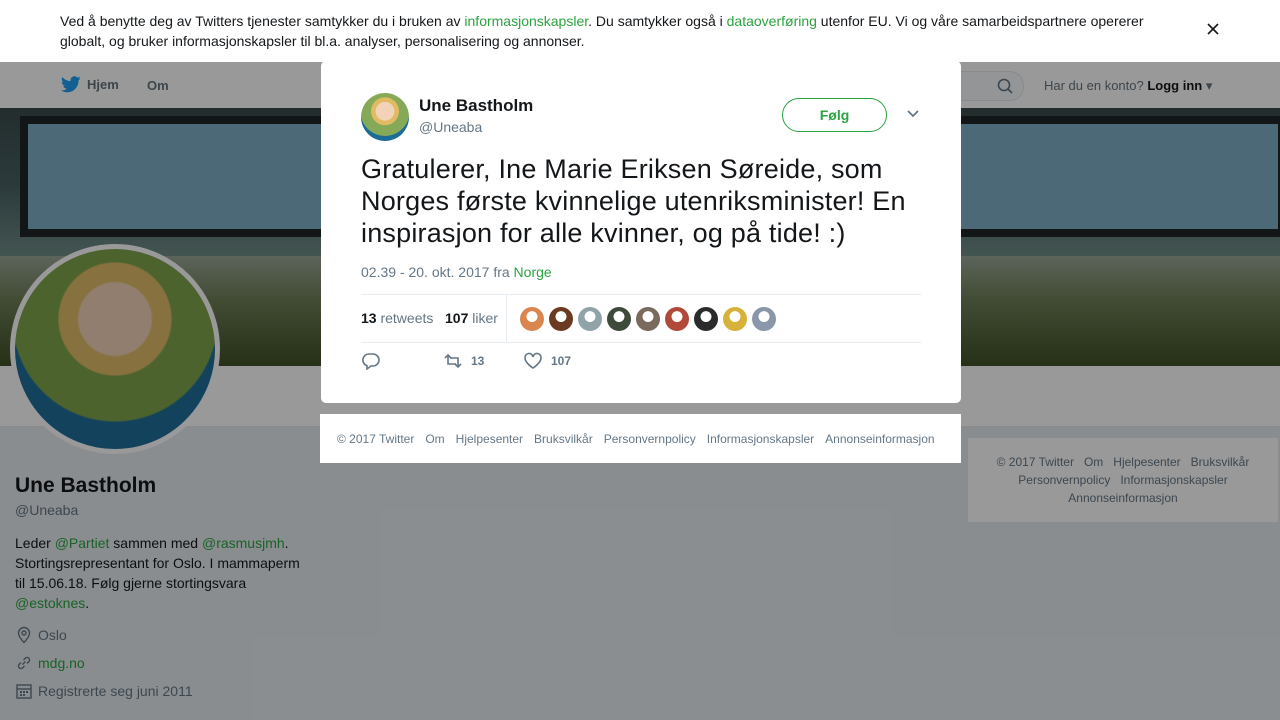  Describe the element at coordinates (489, 439) in the screenshot. I see `footer-link: Hjelpesenter` at that location.